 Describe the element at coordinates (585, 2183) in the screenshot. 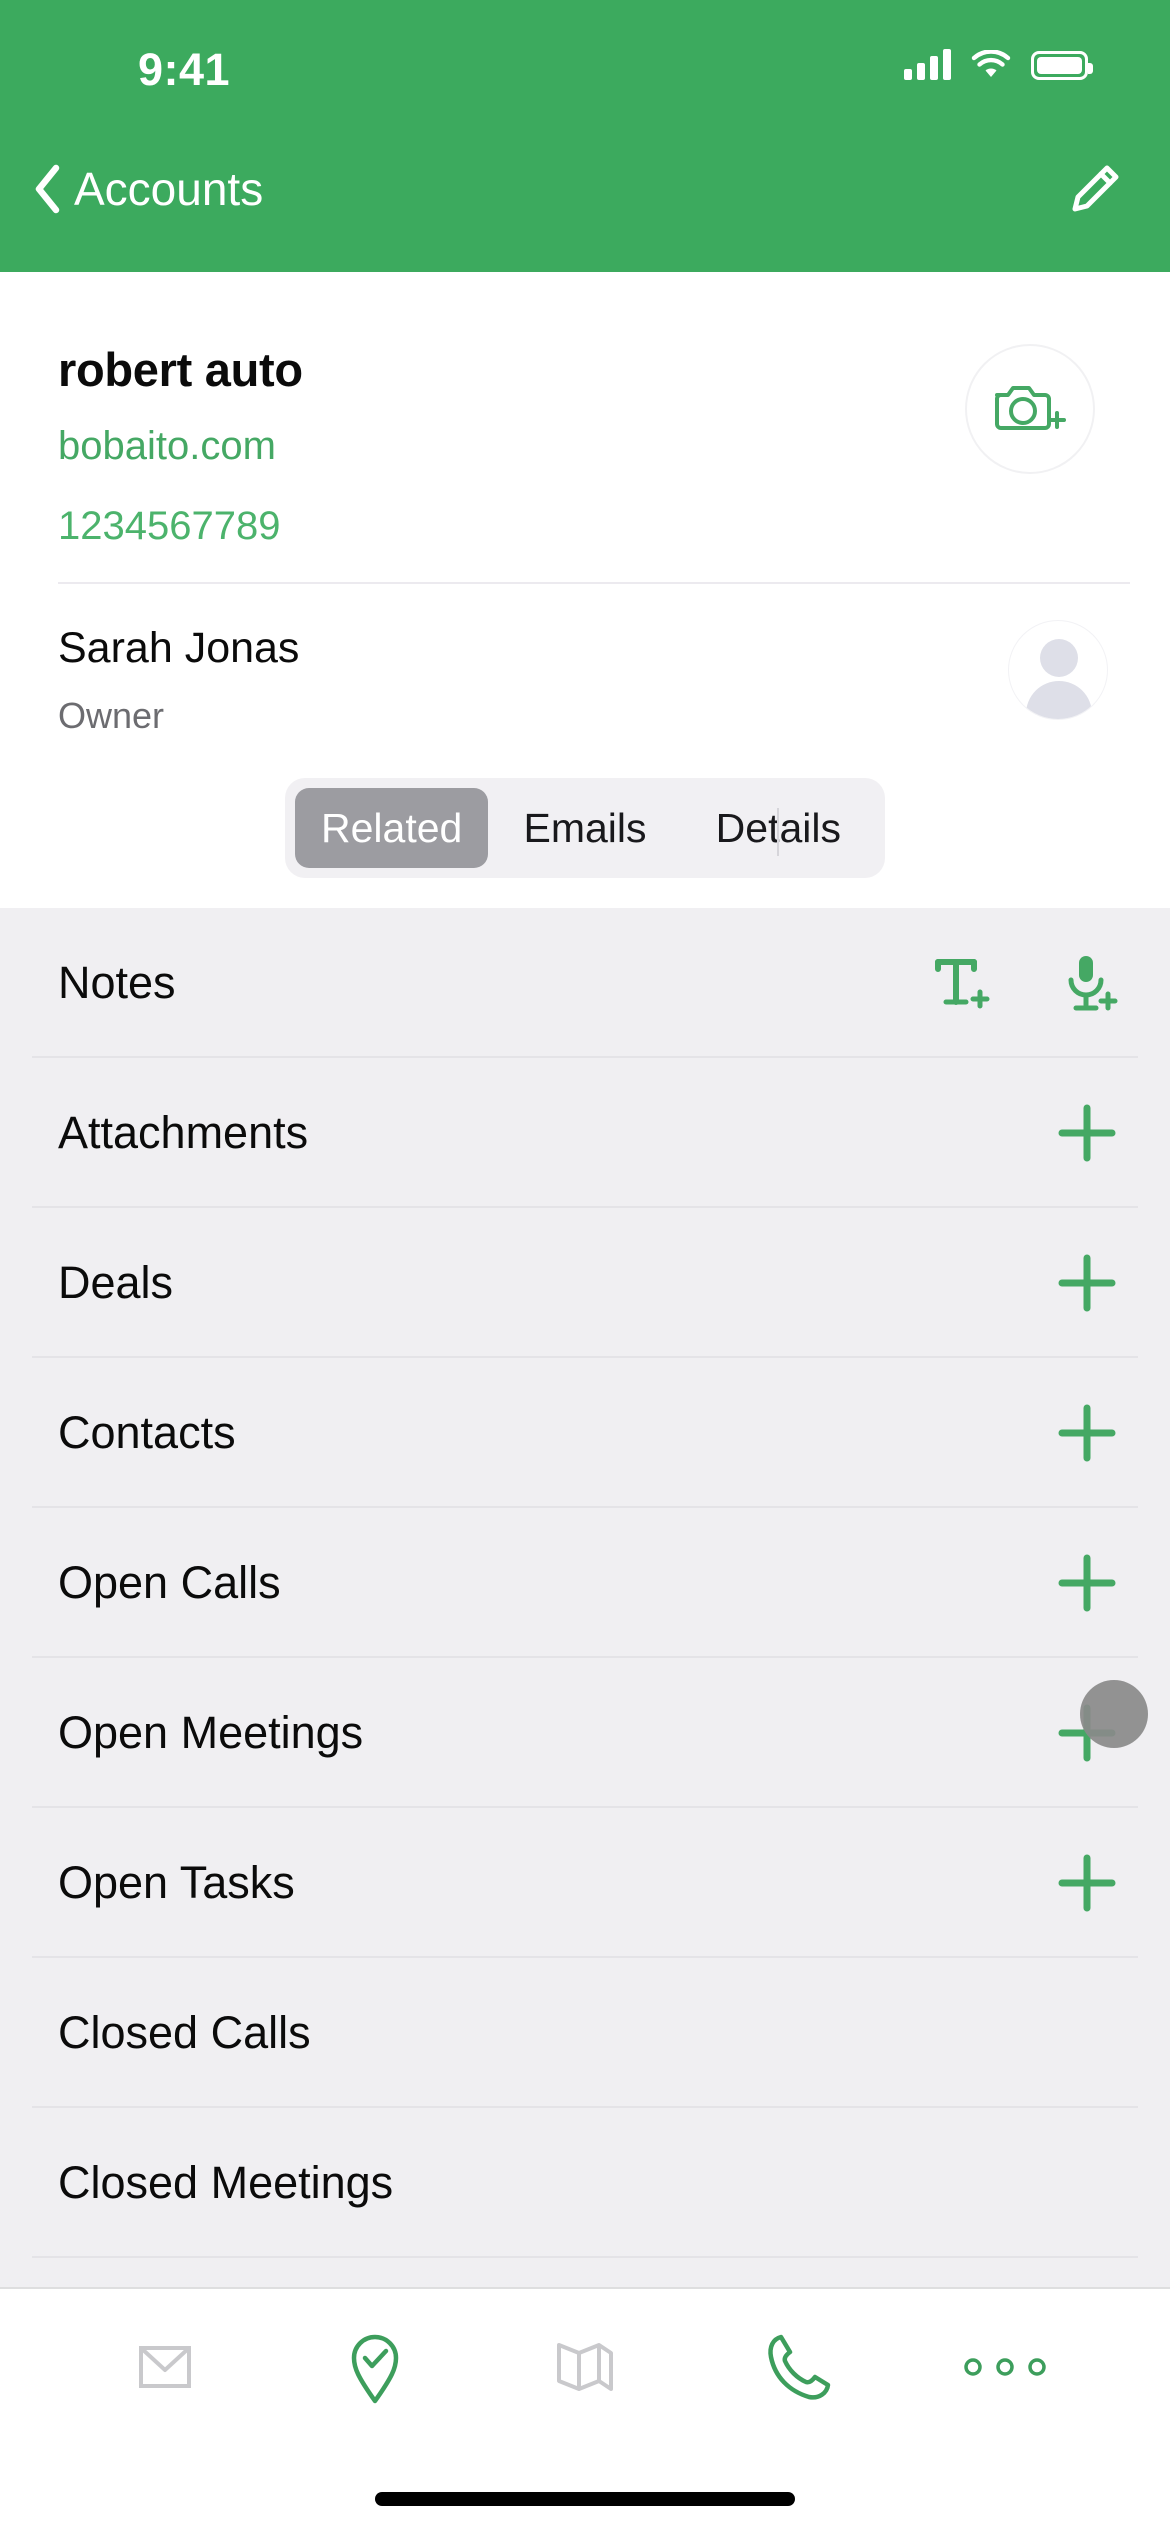

I see `list-item-closed-meetings: Closed Meetings` at that location.